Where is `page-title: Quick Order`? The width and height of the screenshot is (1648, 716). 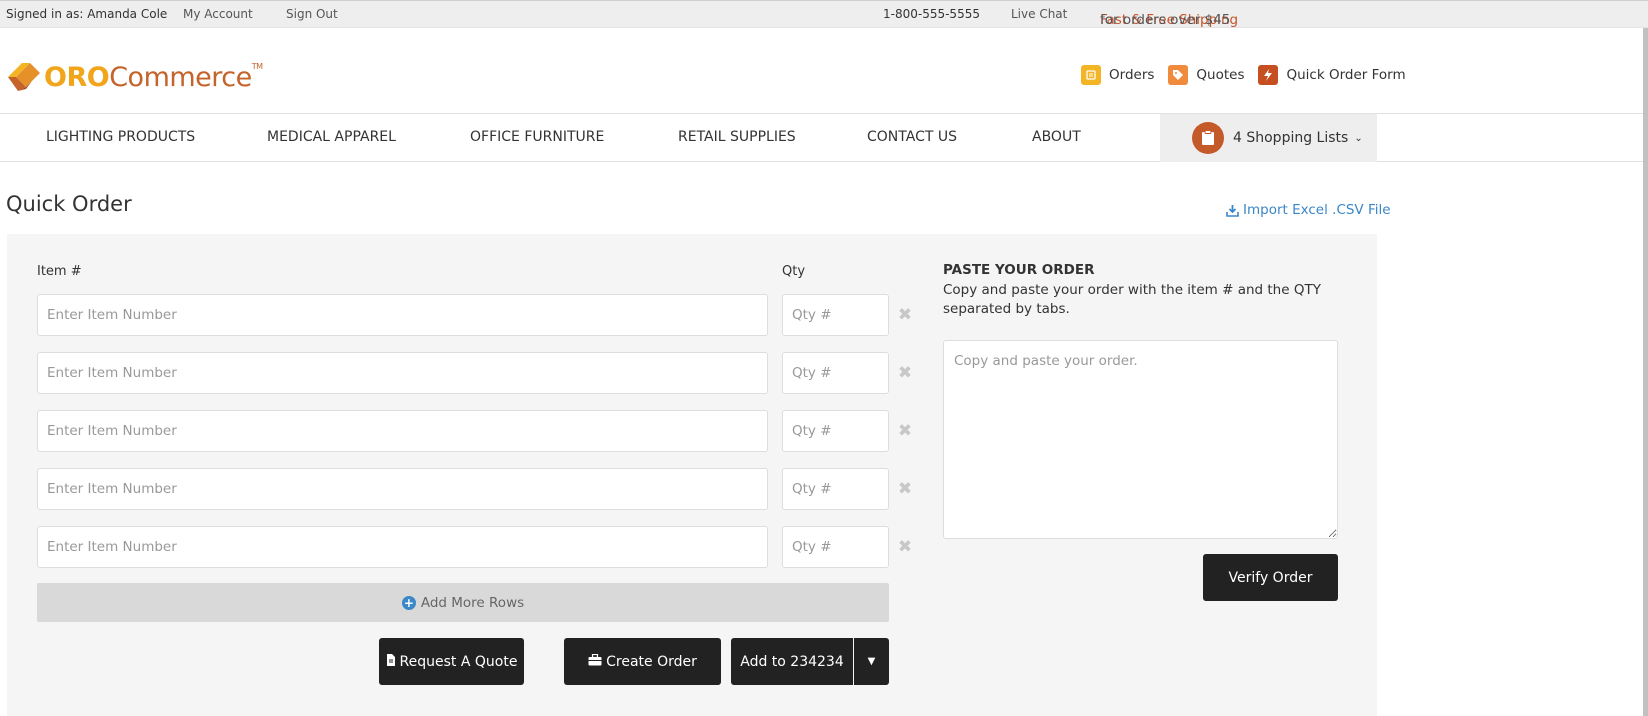 page-title: Quick Order is located at coordinates (69, 204).